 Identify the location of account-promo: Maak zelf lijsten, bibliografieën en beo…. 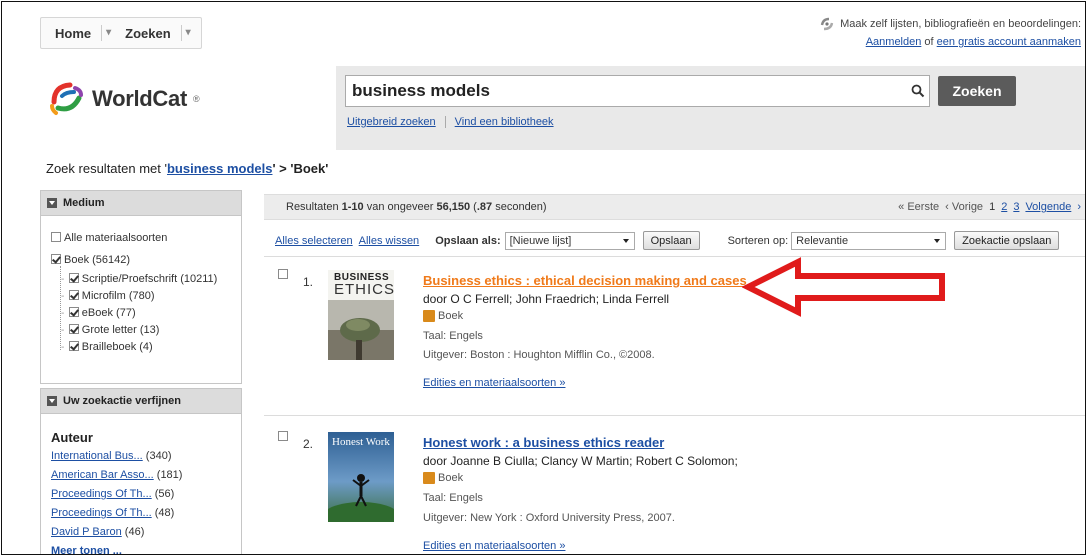
(950, 32).